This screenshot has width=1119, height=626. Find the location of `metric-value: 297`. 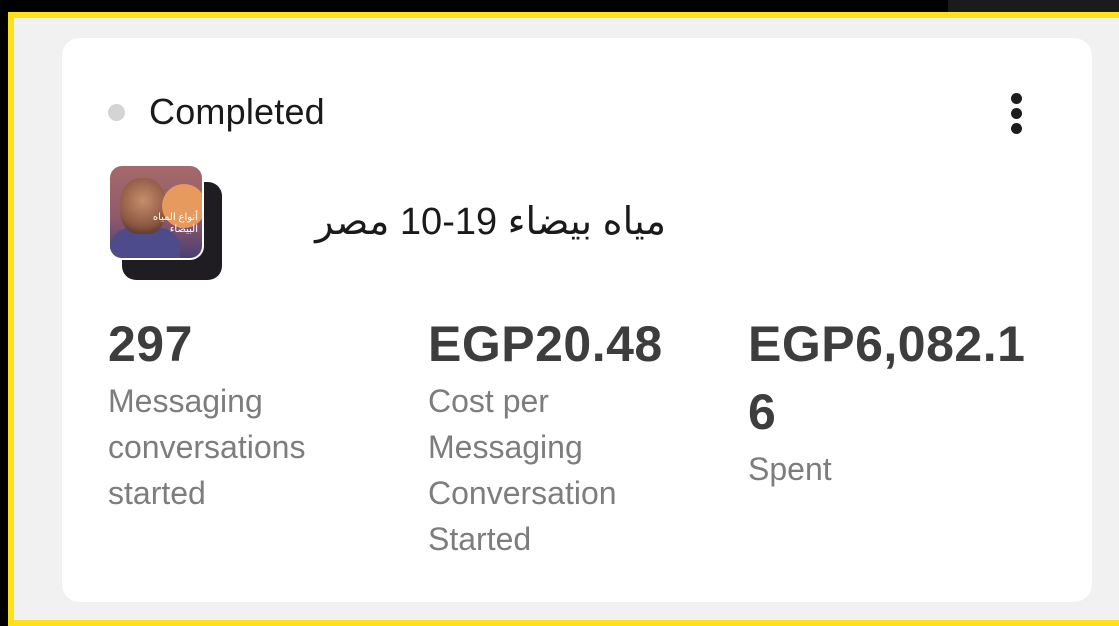

metric-value: 297 is located at coordinates (150, 344).